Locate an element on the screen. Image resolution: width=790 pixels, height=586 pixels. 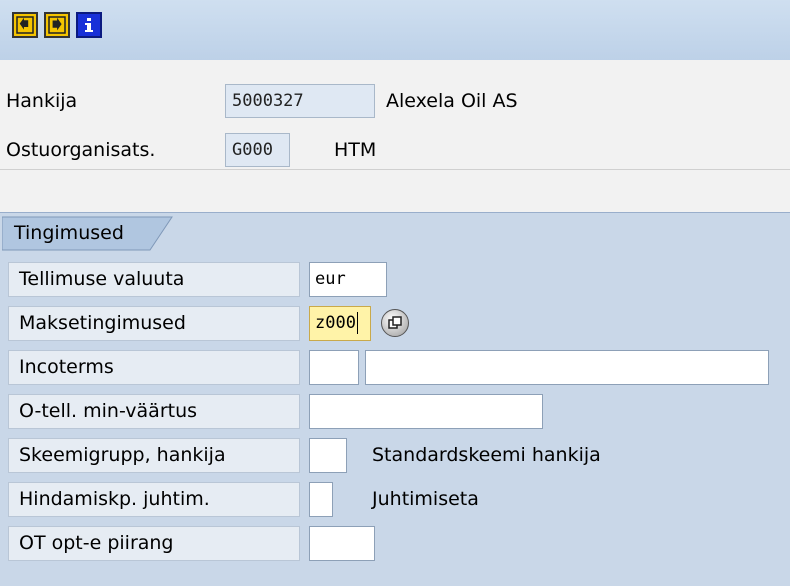
value-help-icon is located at coordinates (395, 322).